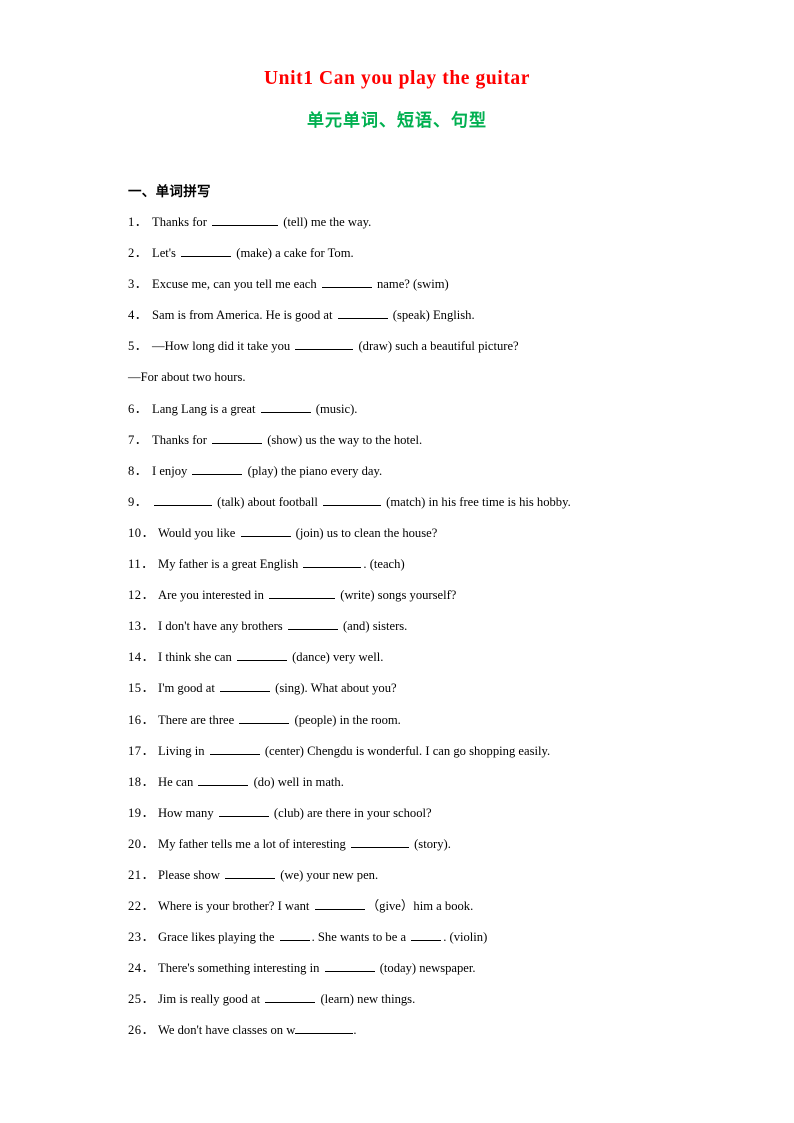  I want to click on question-text: My father is a great English, so click(230, 564).